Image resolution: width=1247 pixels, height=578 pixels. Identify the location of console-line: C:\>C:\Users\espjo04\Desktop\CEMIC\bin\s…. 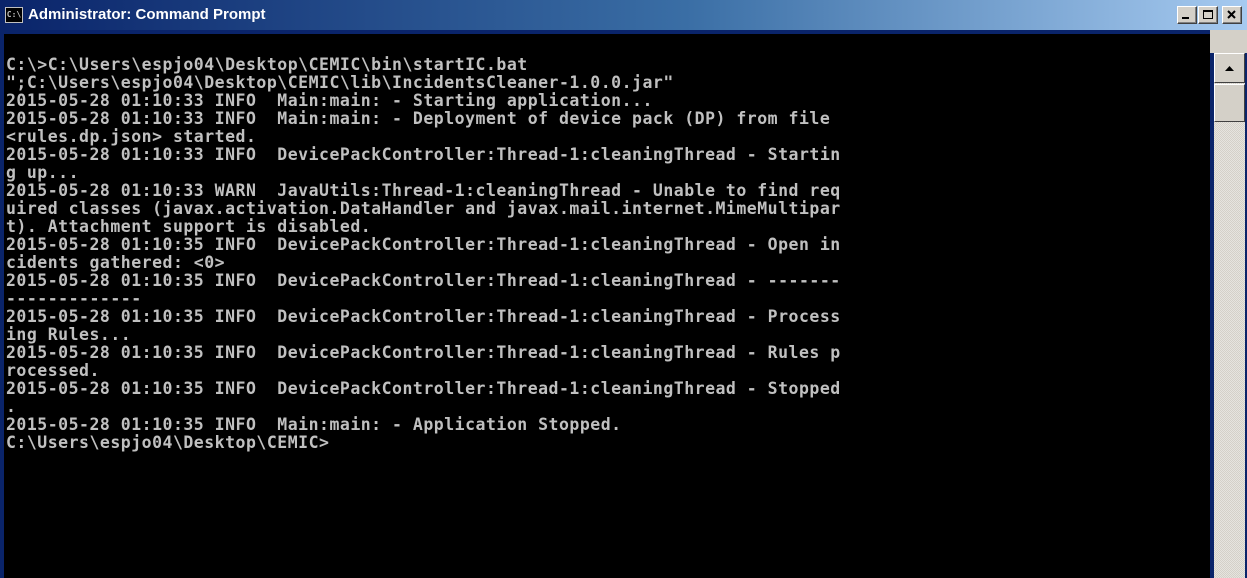
(267, 64).